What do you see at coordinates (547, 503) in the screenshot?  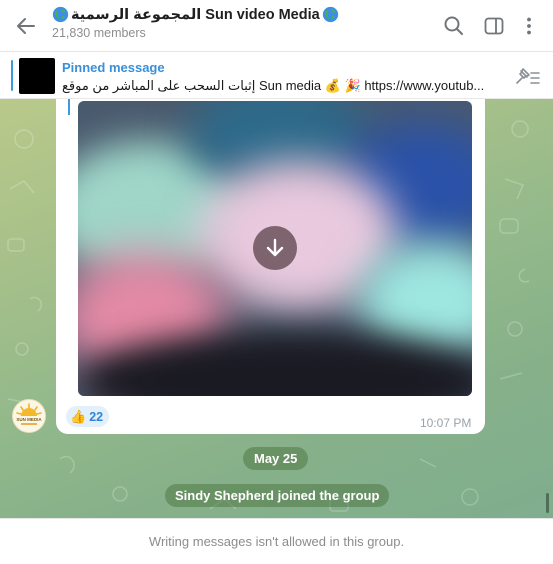 I see `scrollbar` at bounding box center [547, 503].